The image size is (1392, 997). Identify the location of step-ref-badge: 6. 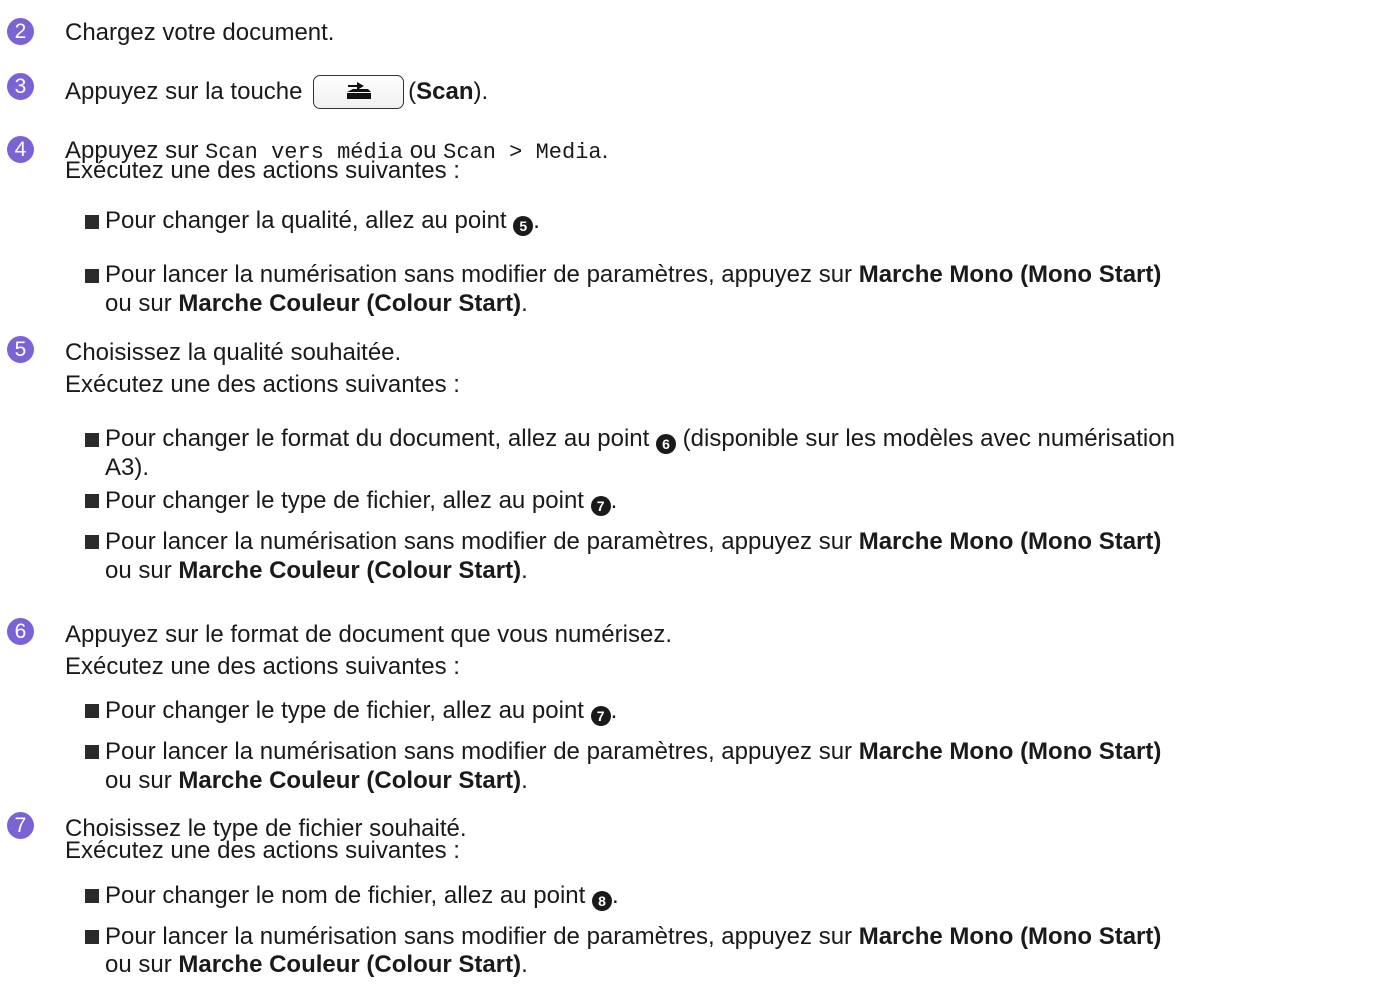
(666, 444).